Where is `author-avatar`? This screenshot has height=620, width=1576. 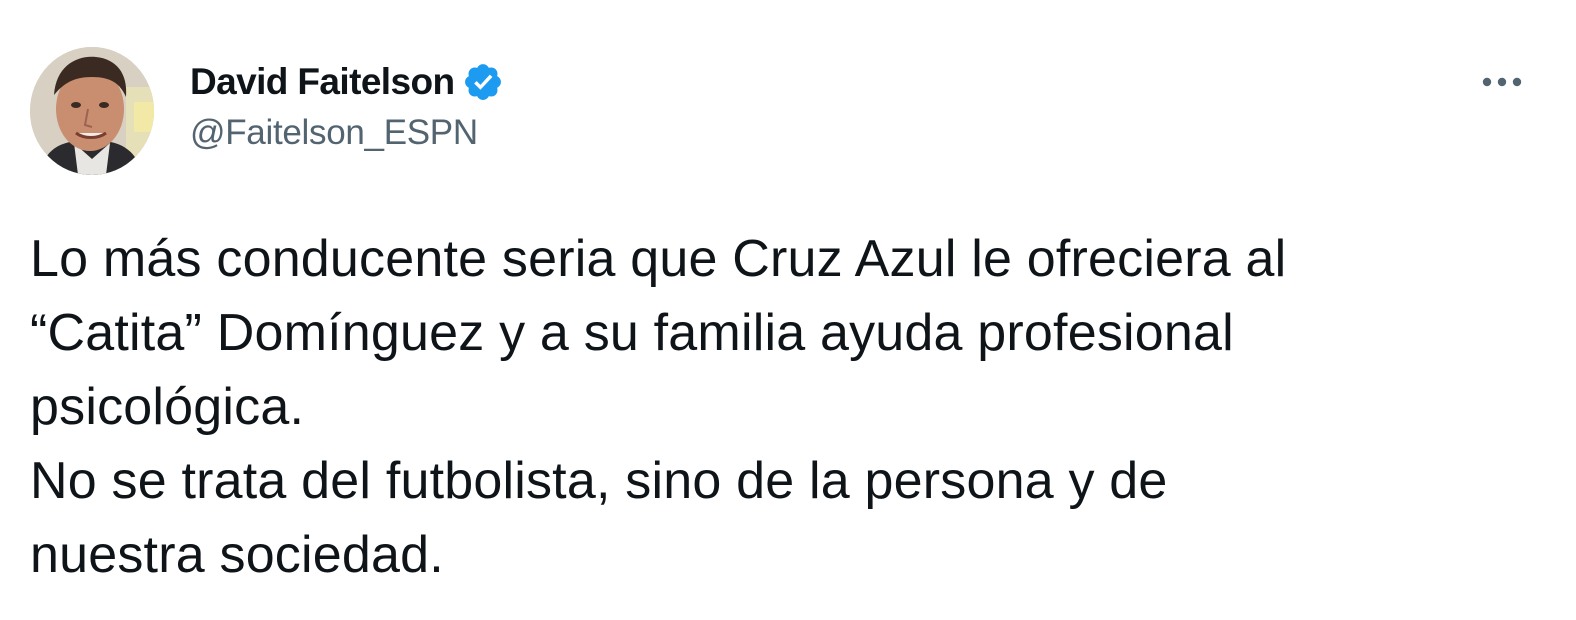 author-avatar is located at coordinates (92, 111).